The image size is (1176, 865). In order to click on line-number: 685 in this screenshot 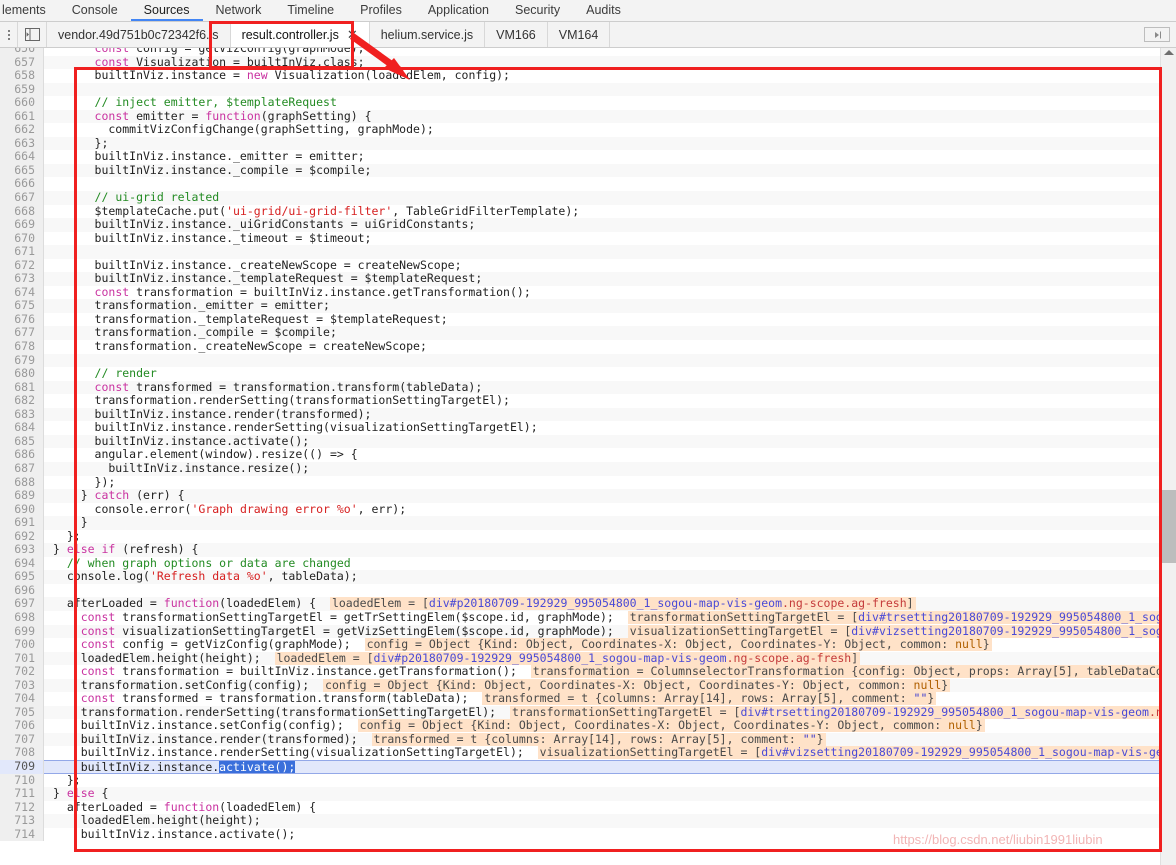, I will do `click(22, 441)`.